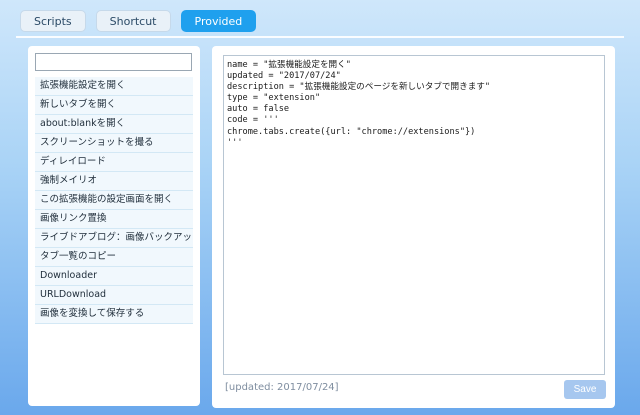 The height and width of the screenshot is (415, 640). What do you see at coordinates (114, 314) in the screenshot?
I see `list-item: 画像を変換して保存する` at bounding box center [114, 314].